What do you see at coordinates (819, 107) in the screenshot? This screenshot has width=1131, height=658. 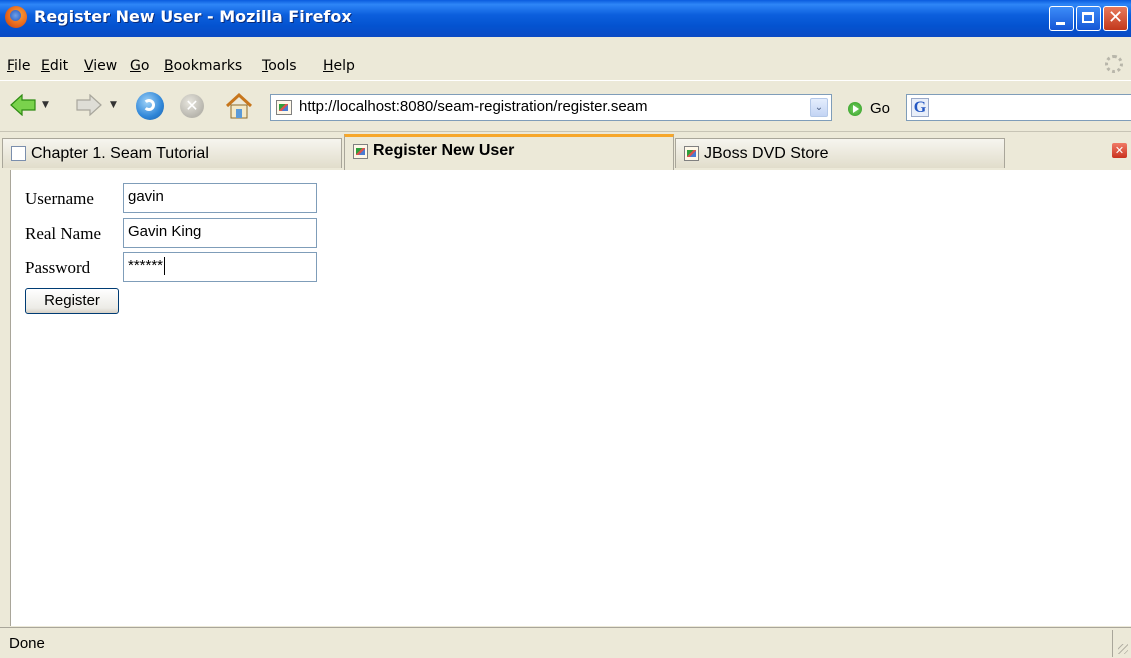 I see `url-history-dropdown: ⌄` at bounding box center [819, 107].